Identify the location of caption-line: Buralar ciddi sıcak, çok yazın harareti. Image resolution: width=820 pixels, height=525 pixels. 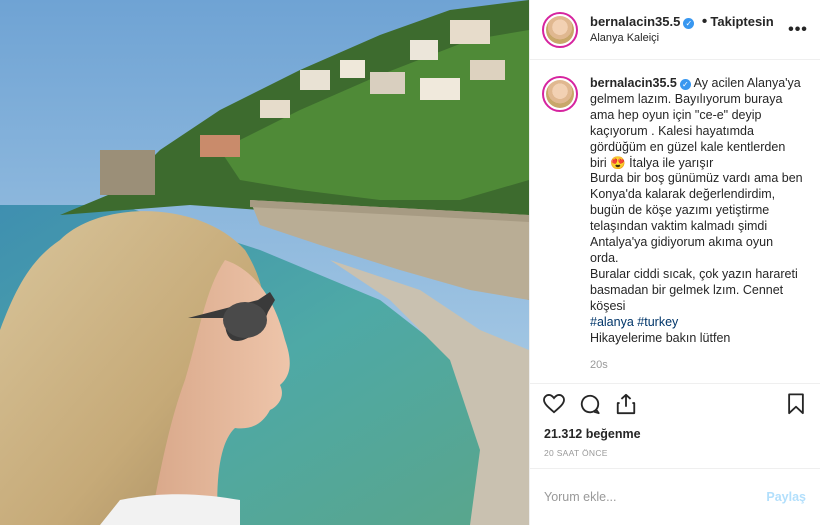
(694, 273).